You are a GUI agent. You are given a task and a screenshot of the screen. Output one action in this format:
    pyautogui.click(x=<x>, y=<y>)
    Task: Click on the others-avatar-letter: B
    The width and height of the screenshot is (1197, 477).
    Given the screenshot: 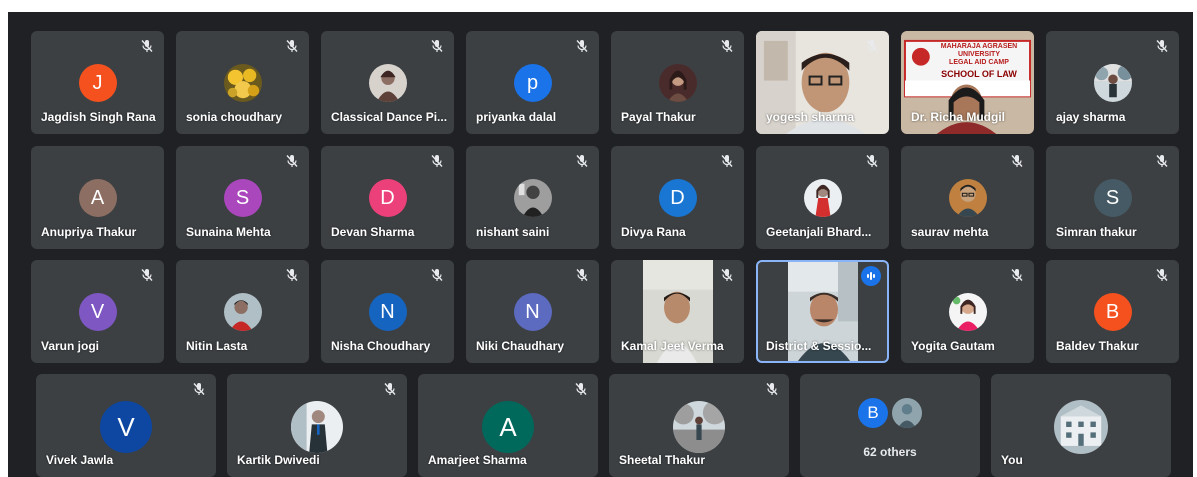 What is the action you would take?
    pyautogui.click(x=873, y=412)
    